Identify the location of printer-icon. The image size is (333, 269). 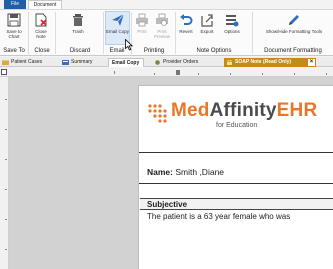
(142, 20).